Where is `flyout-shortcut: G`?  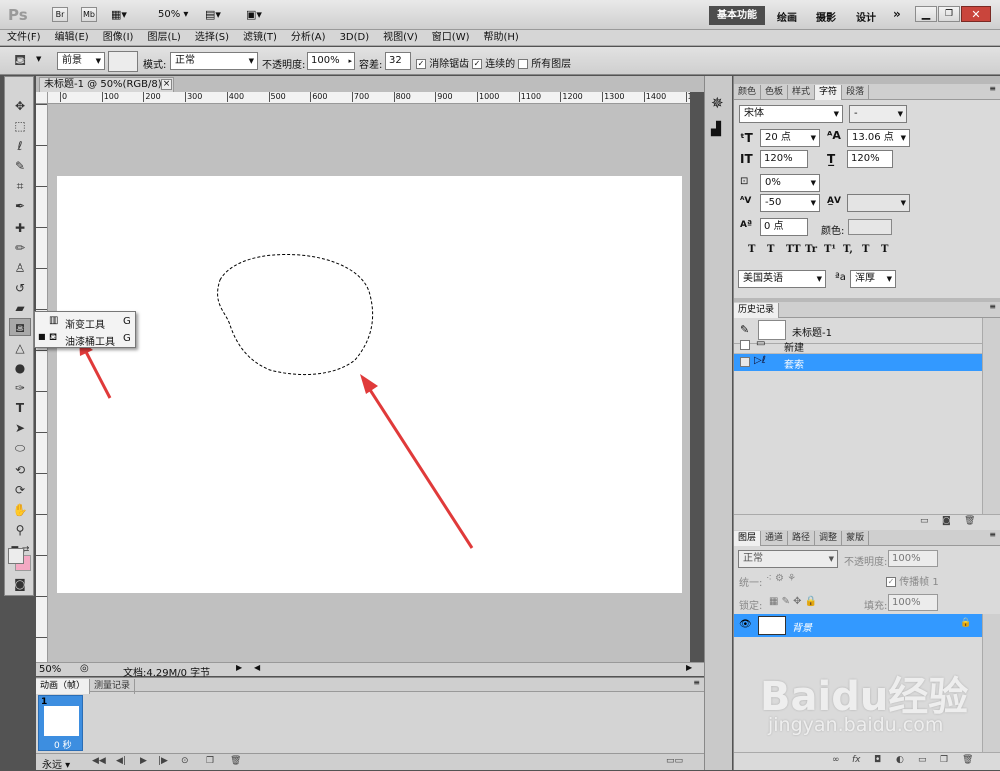 flyout-shortcut: G is located at coordinates (127, 321).